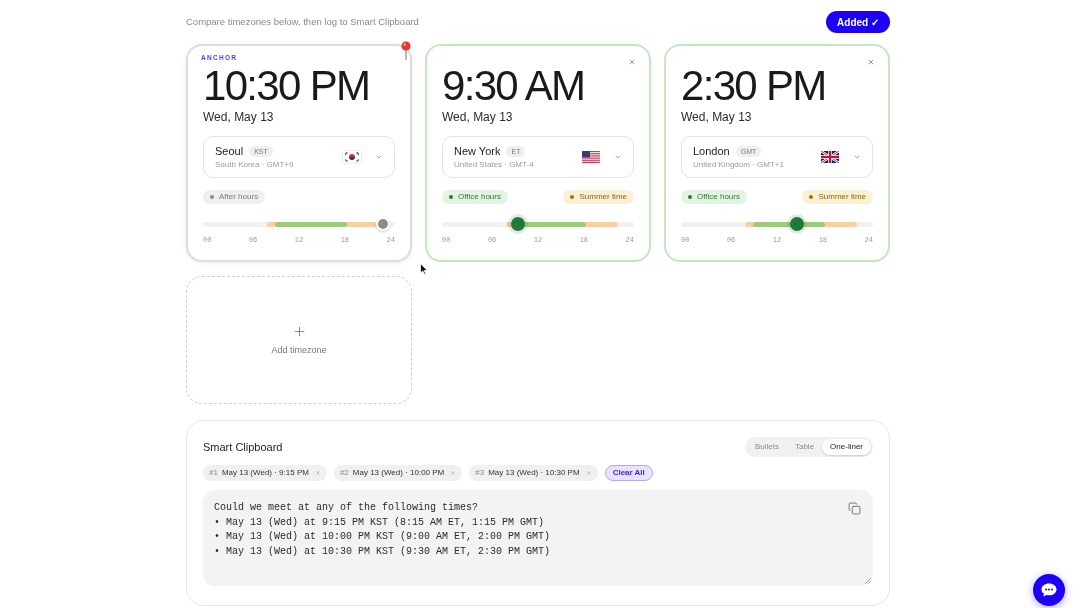 The height and width of the screenshot is (608, 1080). Describe the element at coordinates (494, 164) in the screenshot. I see `region-label: United States · GMT-4` at that location.